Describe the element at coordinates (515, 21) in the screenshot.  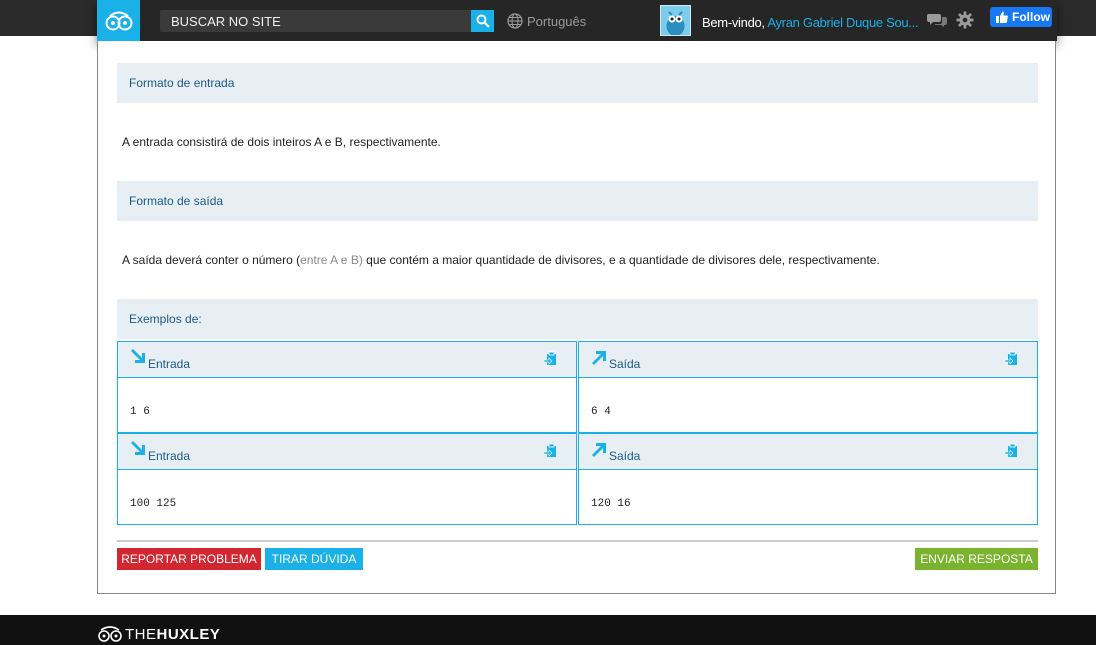
I see `globe-icon` at that location.